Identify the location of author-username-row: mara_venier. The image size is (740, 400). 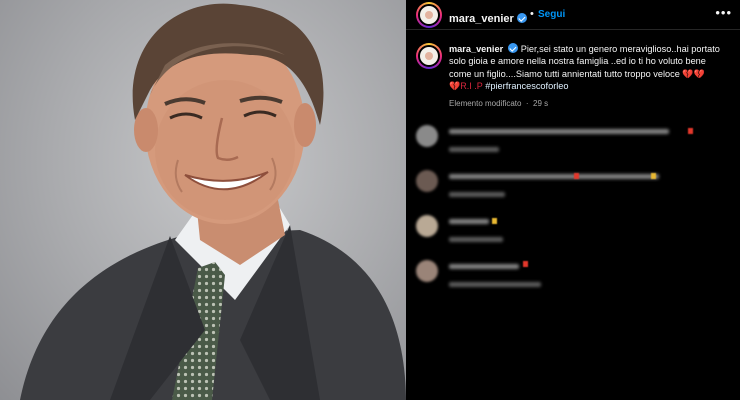
(488, 18).